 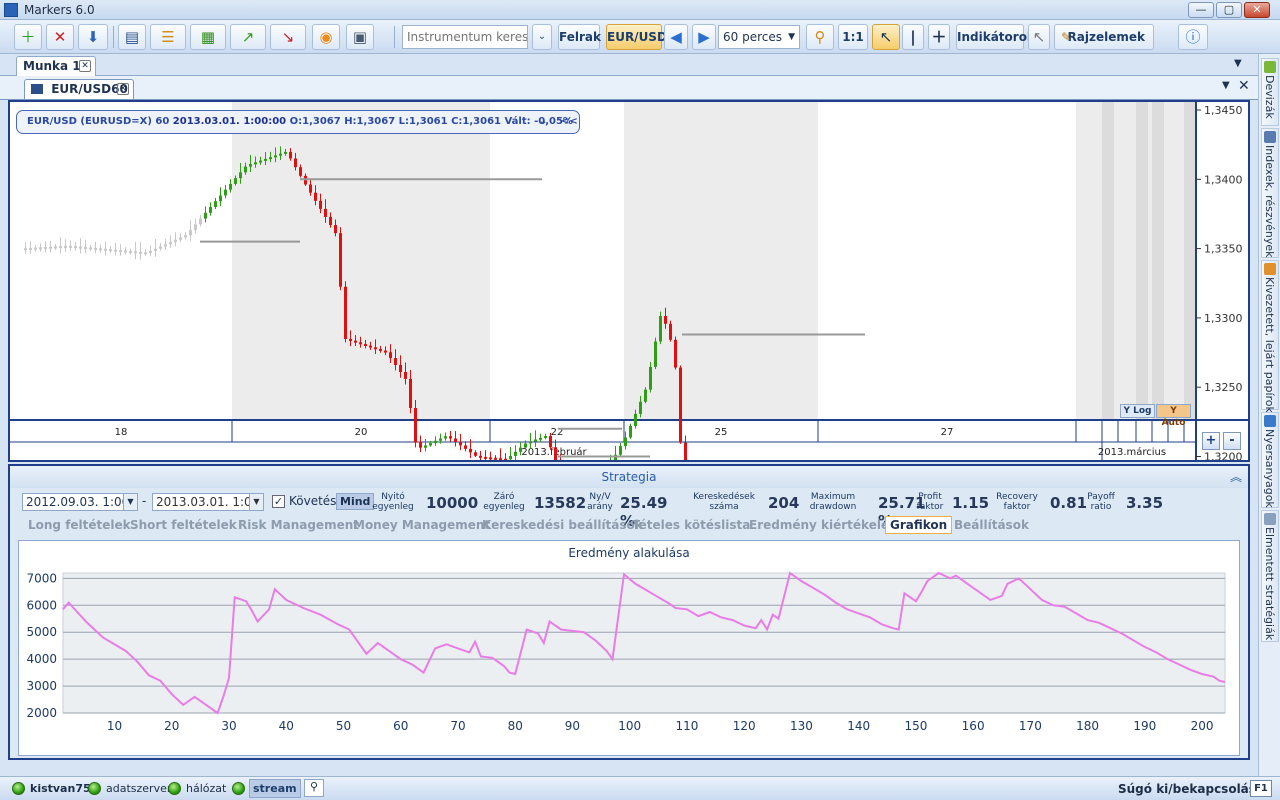 What do you see at coordinates (326, 37) in the screenshot?
I see `rss-icon: ◉` at bounding box center [326, 37].